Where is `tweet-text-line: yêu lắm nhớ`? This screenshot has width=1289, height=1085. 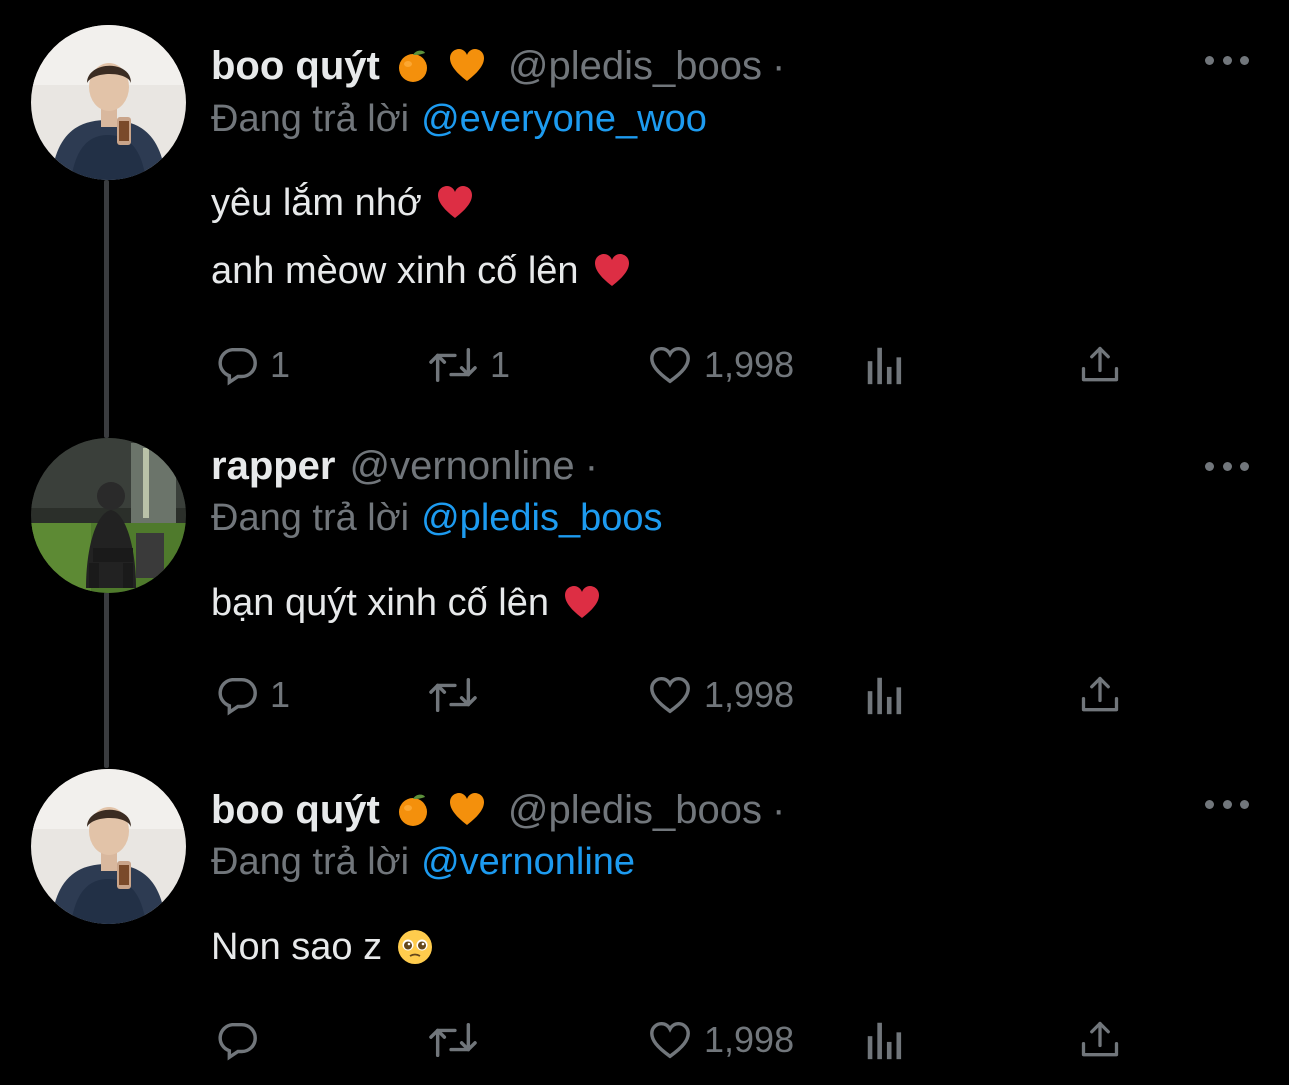
tweet-text-line: yêu lắm nhớ is located at coordinates (342, 203).